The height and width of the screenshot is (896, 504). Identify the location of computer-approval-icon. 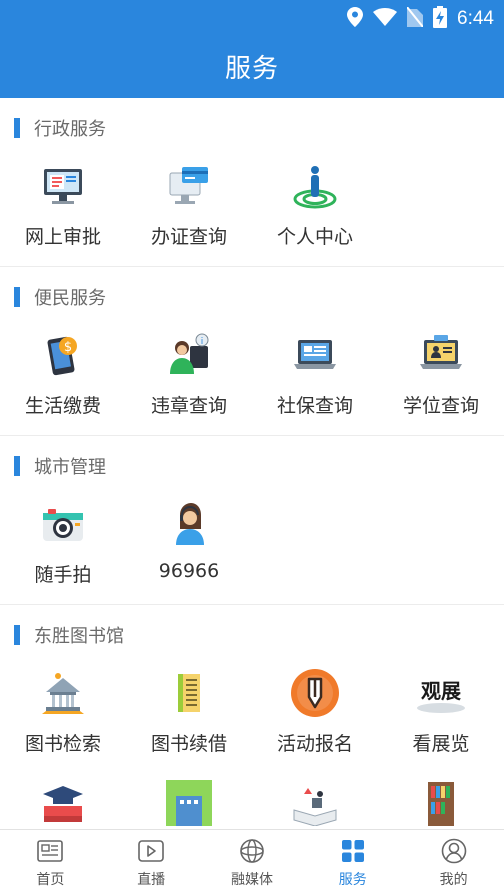
(63, 186).